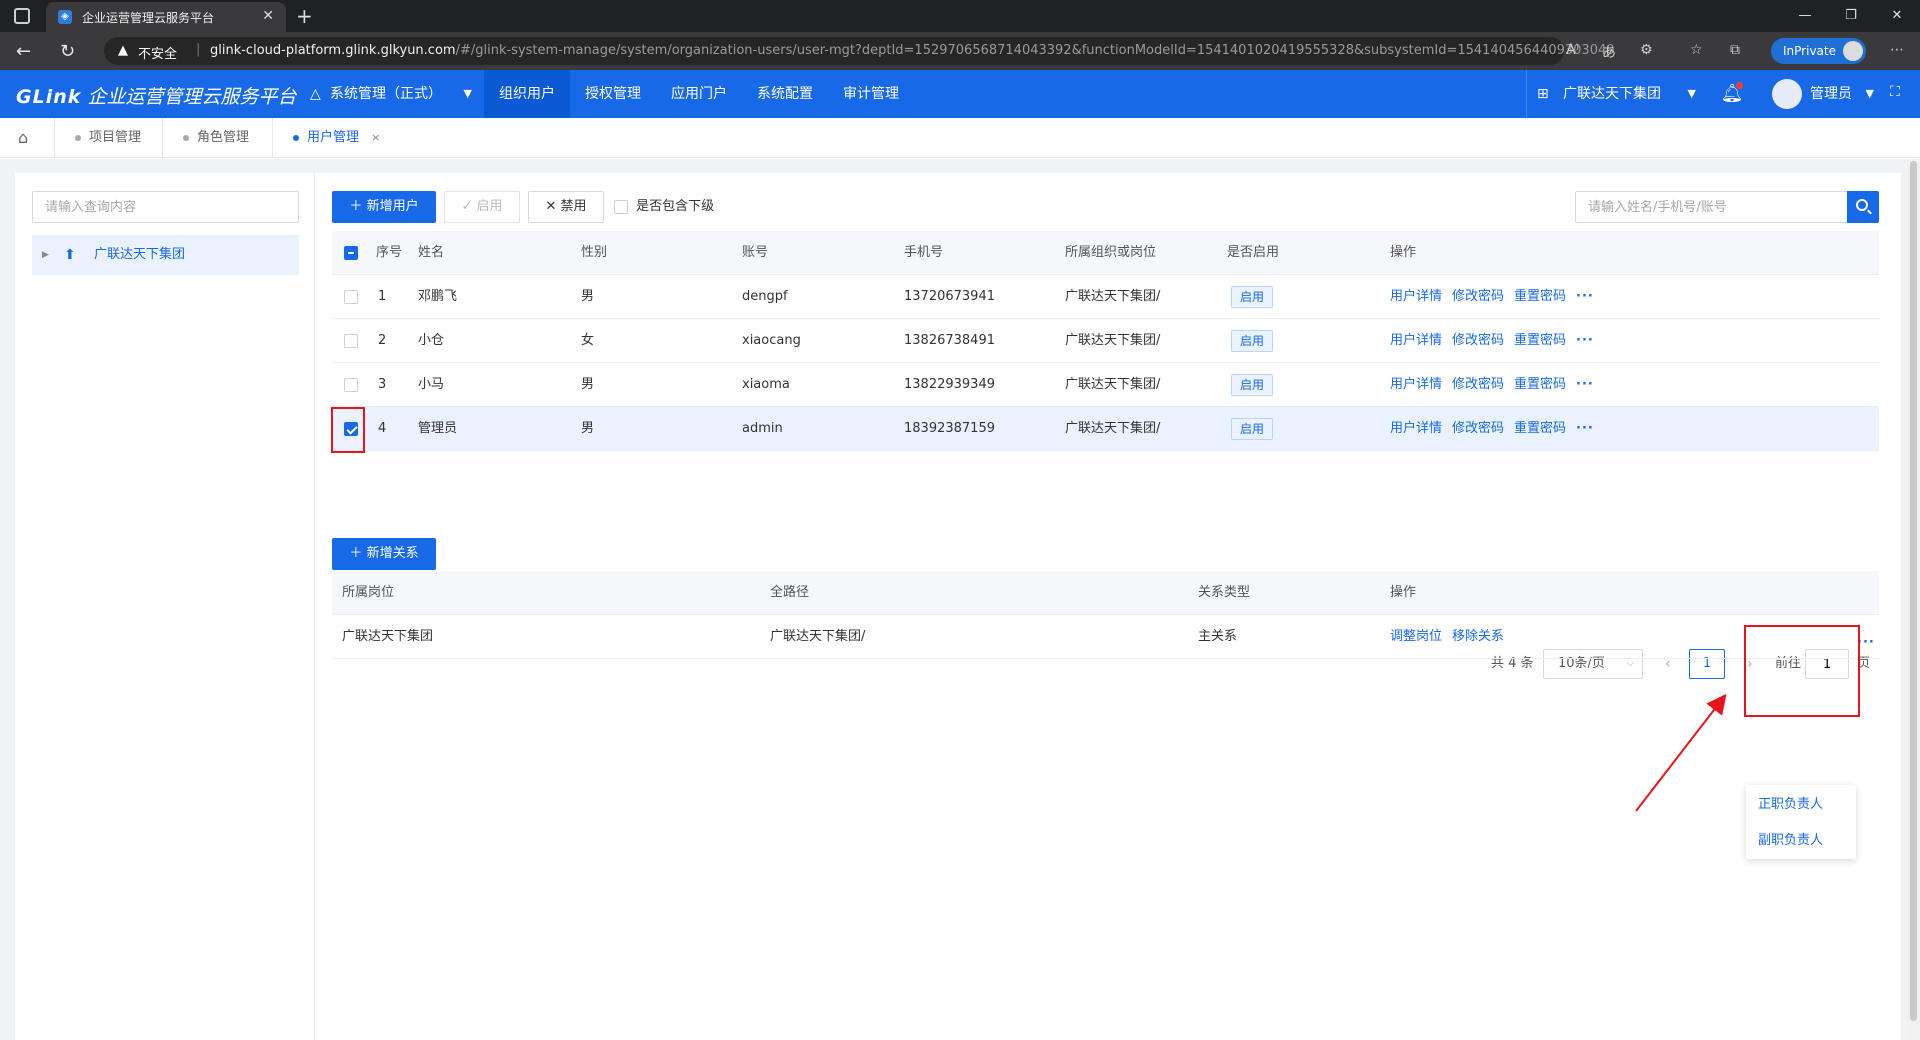 The height and width of the screenshot is (1040, 1920). What do you see at coordinates (1735, 50) in the screenshot?
I see `collections-icon: ⧉` at bounding box center [1735, 50].